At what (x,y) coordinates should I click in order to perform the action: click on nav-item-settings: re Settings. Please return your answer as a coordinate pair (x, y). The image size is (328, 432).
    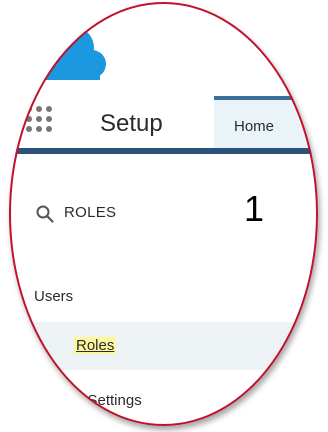
    Looking at the image, I should click on (106, 400).